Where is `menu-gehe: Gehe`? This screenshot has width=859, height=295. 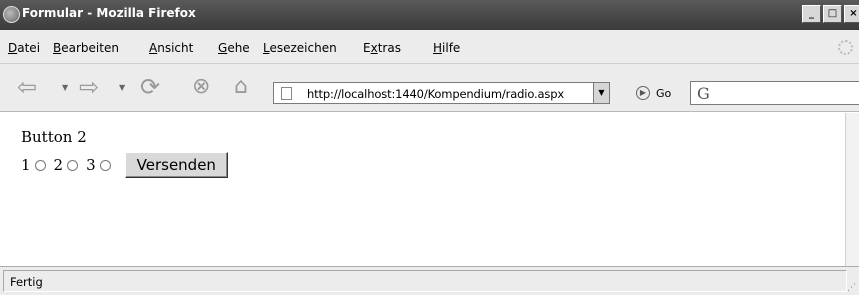
menu-gehe: Gehe is located at coordinates (234, 48).